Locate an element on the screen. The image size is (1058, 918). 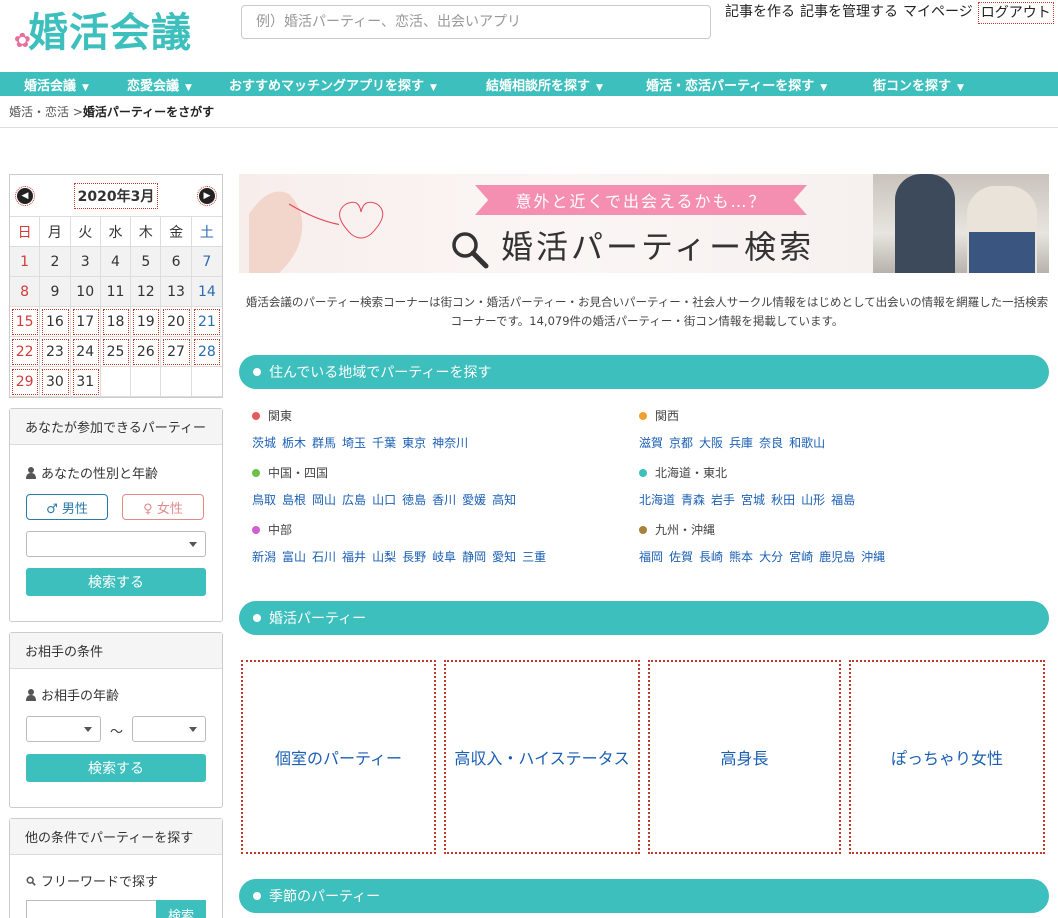
category-plump: ぽっちゃり女性 is located at coordinates (947, 757).